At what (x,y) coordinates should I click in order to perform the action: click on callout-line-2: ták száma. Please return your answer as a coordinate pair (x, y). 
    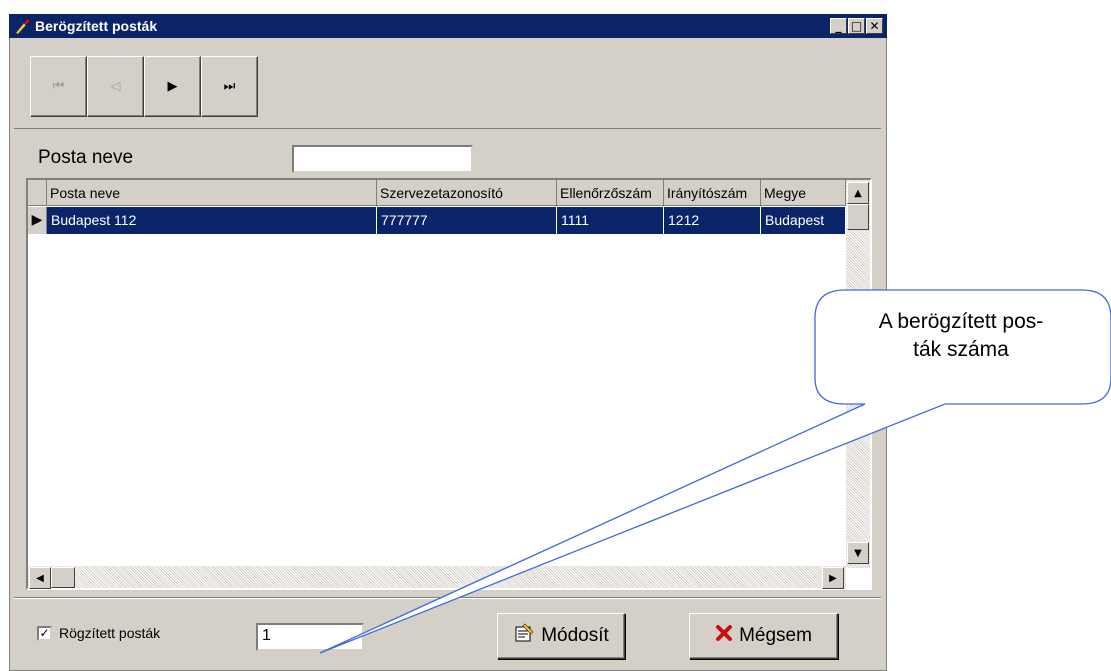
    Looking at the image, I should click on (961, 349).